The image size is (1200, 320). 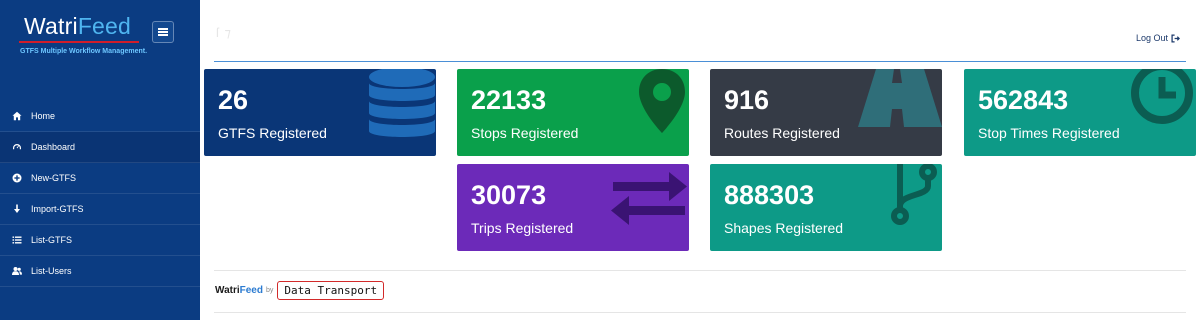 I want to click on footer-brand: WatriFeed, so click(x=239, y=290).